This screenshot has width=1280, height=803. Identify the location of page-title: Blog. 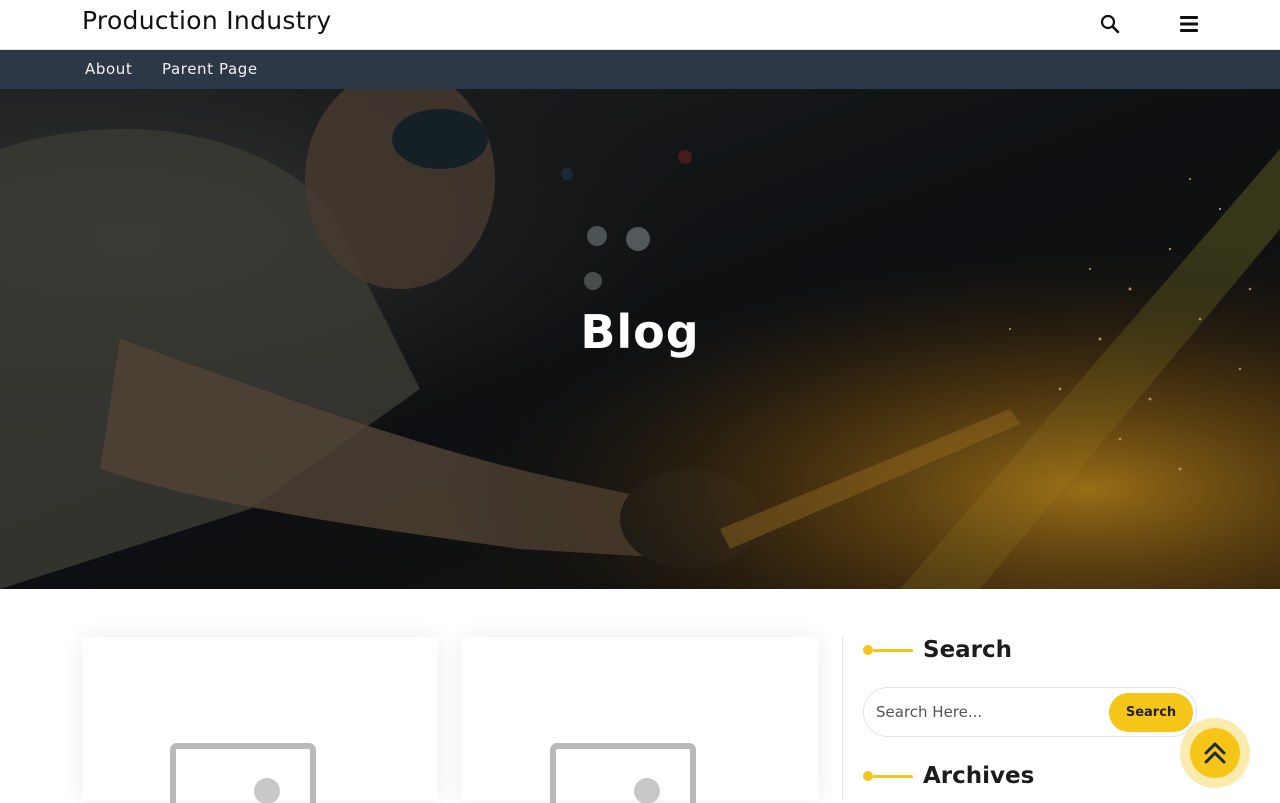
(640, 332).